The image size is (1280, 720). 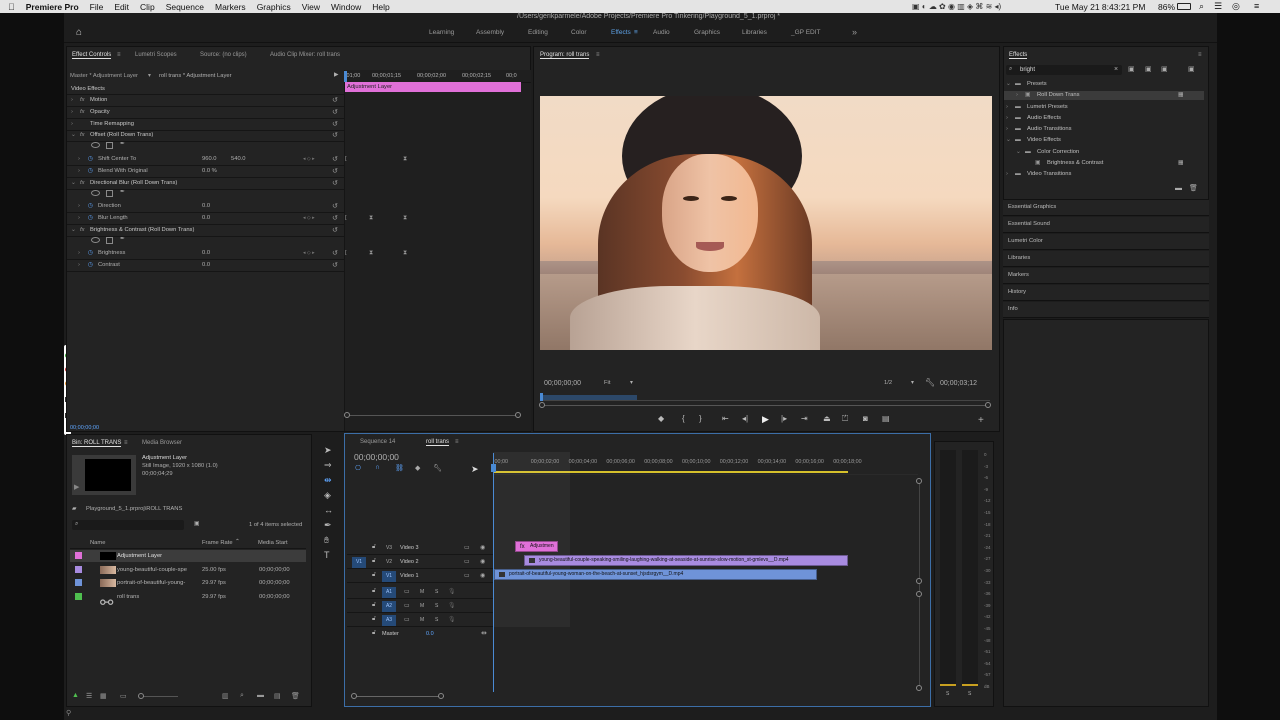 I want to click on tab-lumetri-scopes: Lumetri Scopes, so click(x=156, y=55).